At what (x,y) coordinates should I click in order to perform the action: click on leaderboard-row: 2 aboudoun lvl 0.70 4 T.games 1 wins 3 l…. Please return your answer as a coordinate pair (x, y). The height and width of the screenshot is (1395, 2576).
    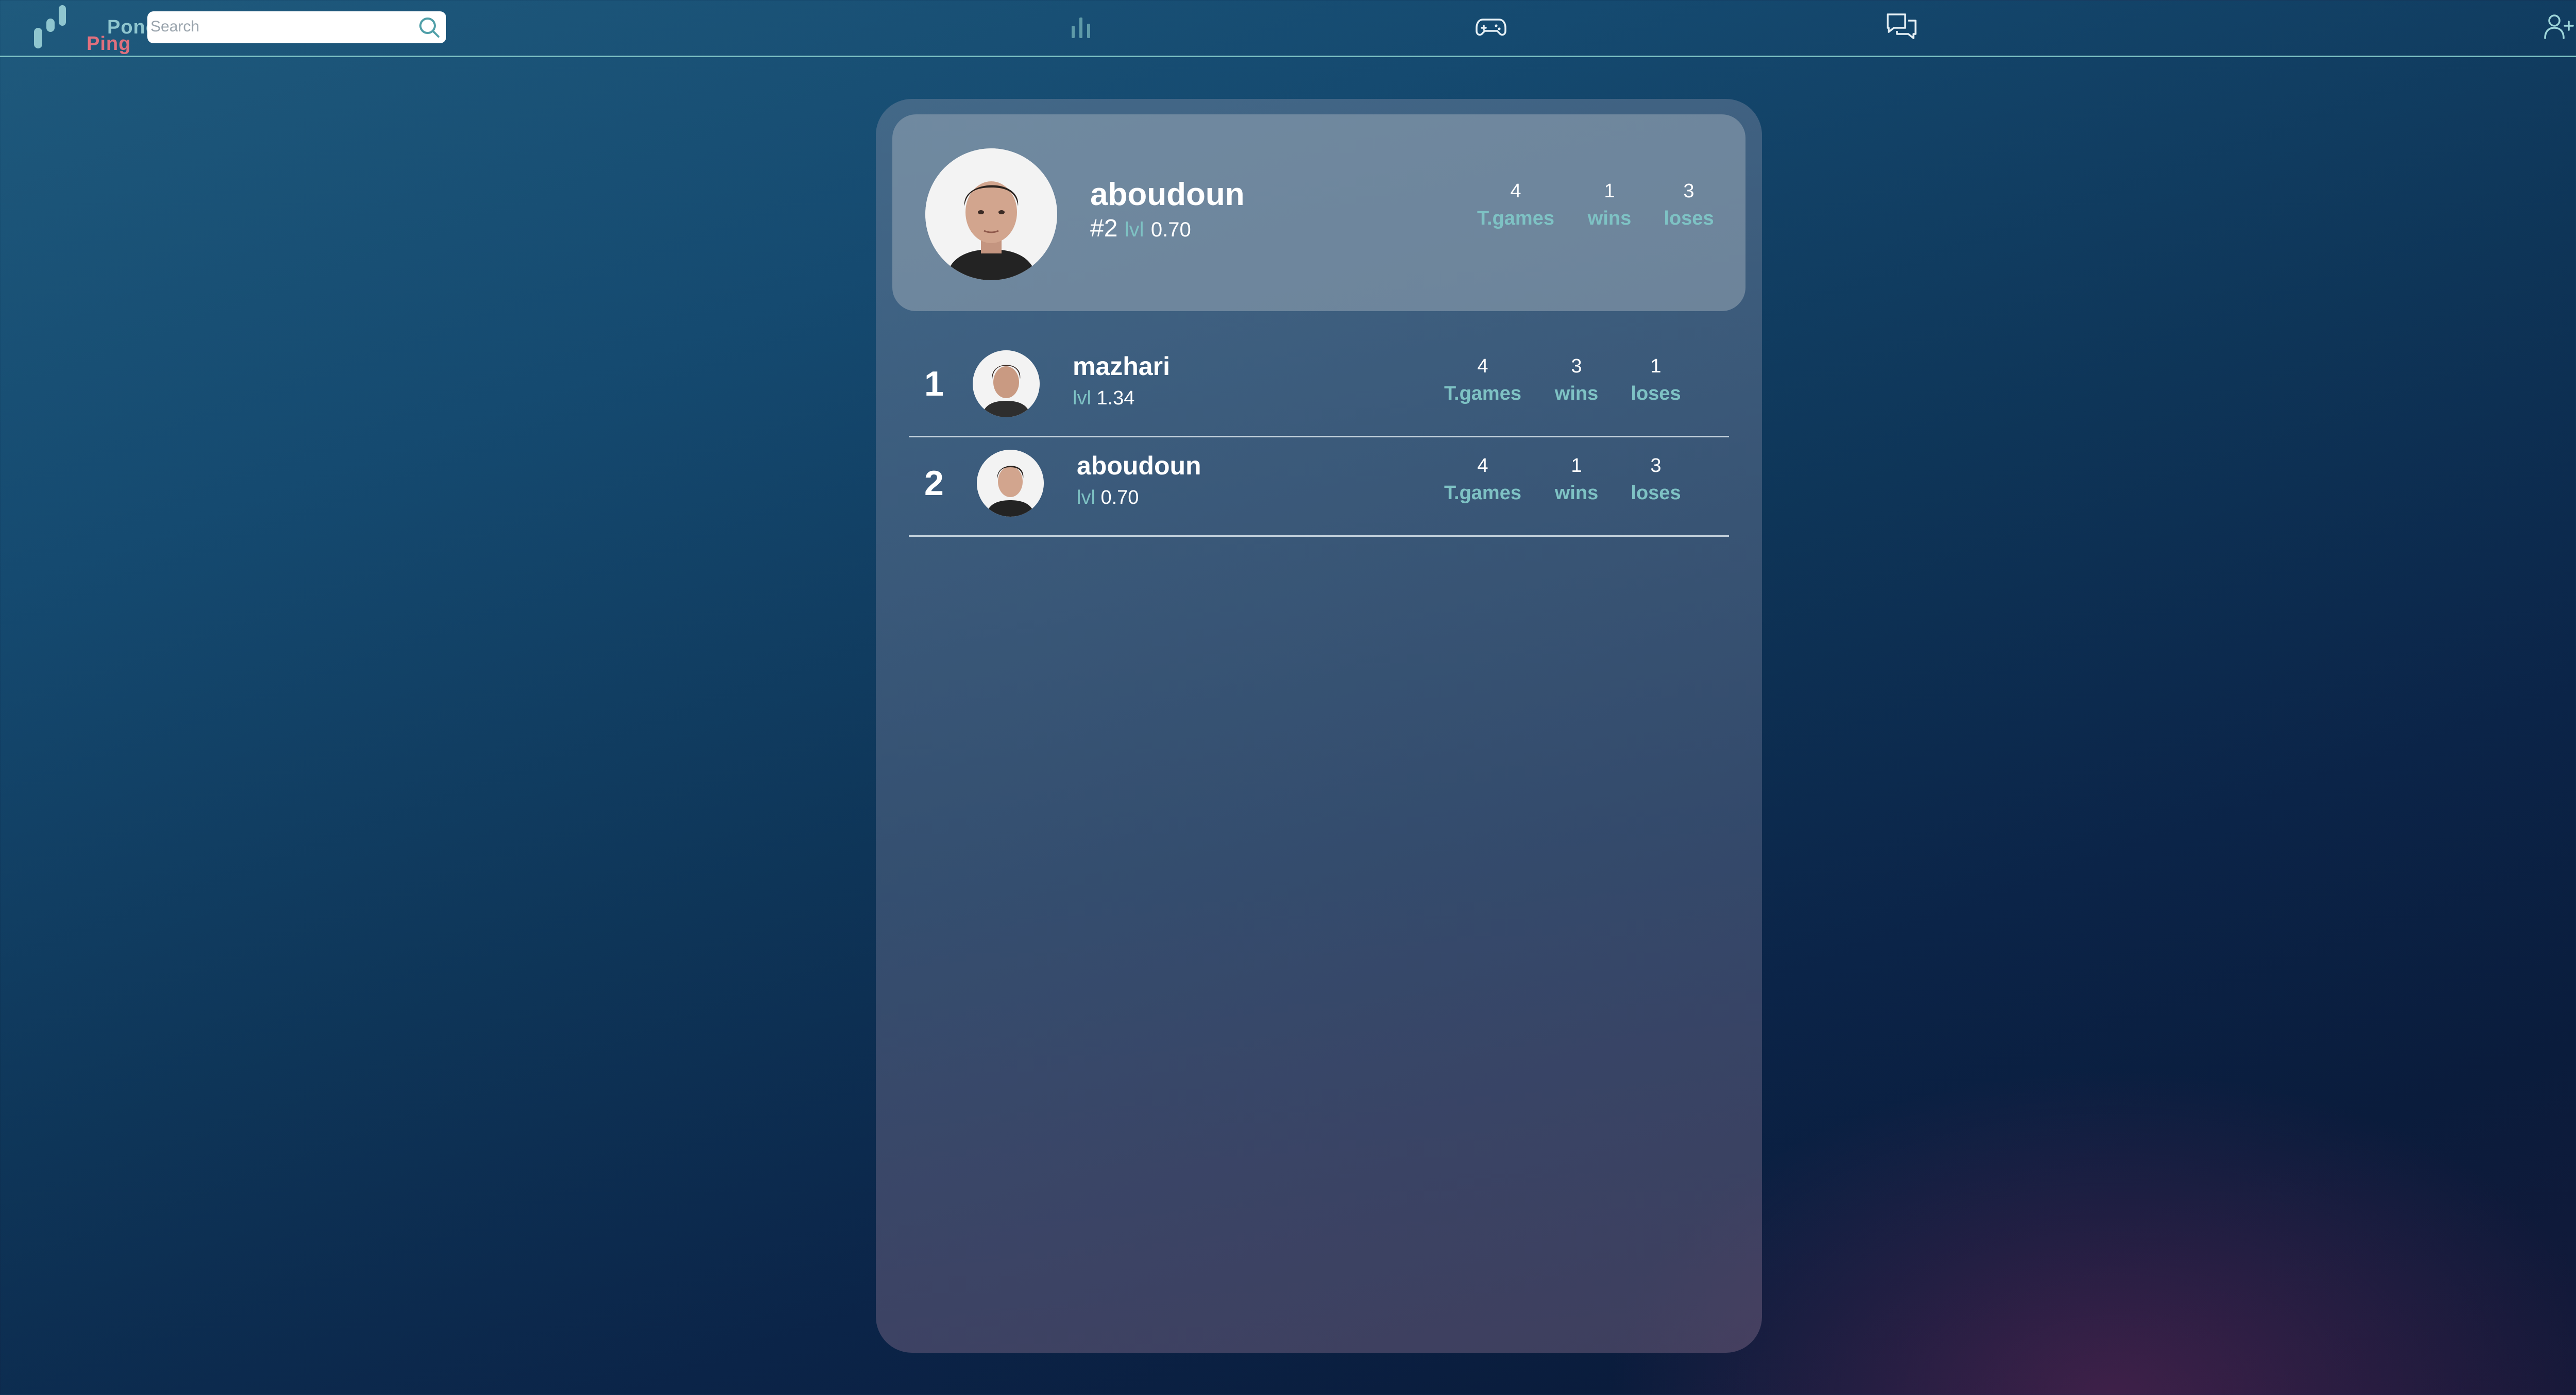
    Looking at the image, I should click on (1319, 487).